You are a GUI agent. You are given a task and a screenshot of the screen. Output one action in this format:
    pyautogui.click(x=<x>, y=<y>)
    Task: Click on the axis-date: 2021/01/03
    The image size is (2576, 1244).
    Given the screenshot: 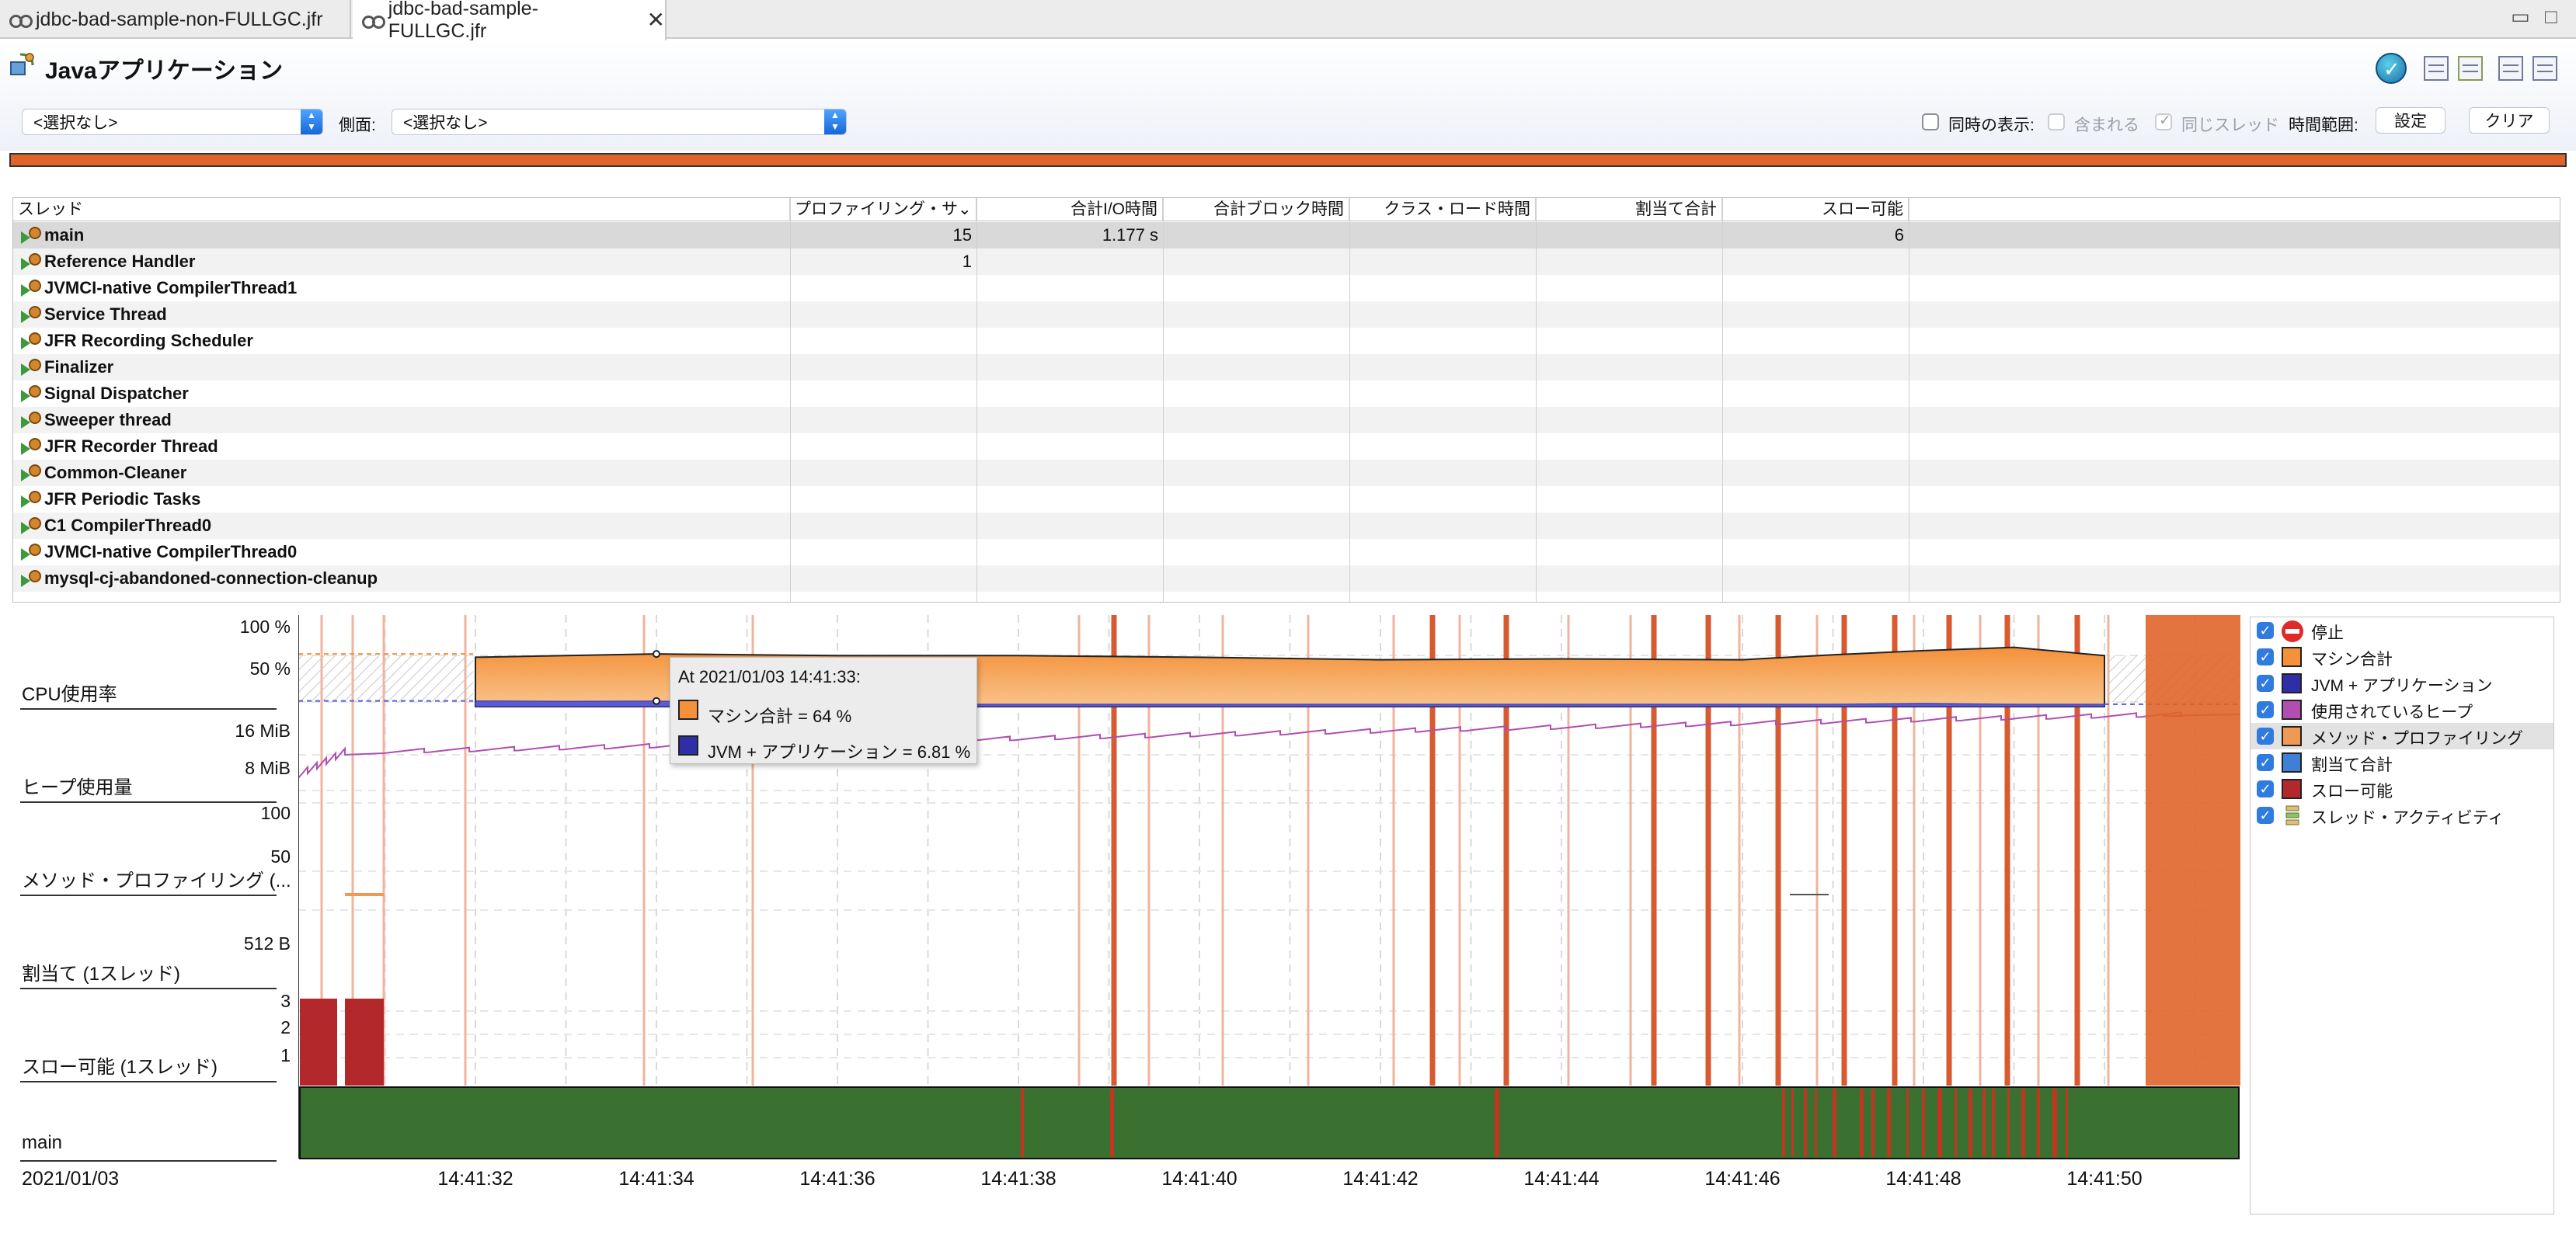 What is the action you would take?
    pyautogui.click(x=71, y=1179)
    